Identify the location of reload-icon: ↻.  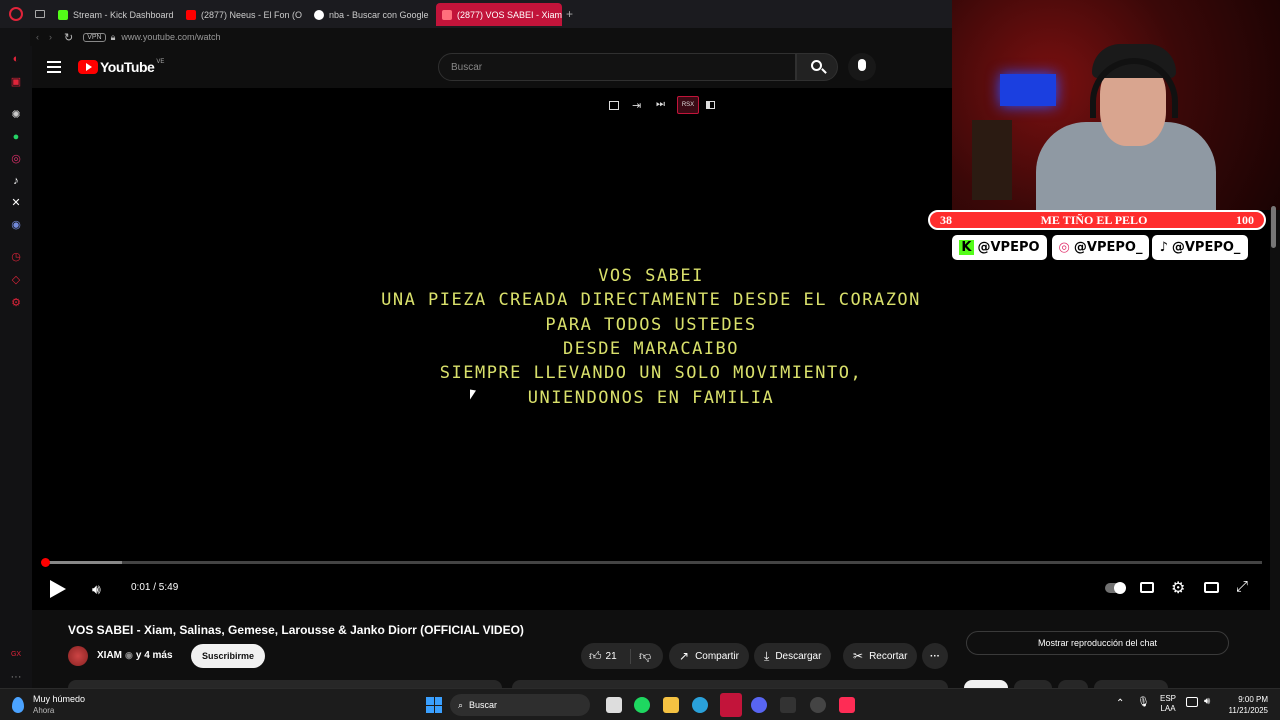
(68, 37).